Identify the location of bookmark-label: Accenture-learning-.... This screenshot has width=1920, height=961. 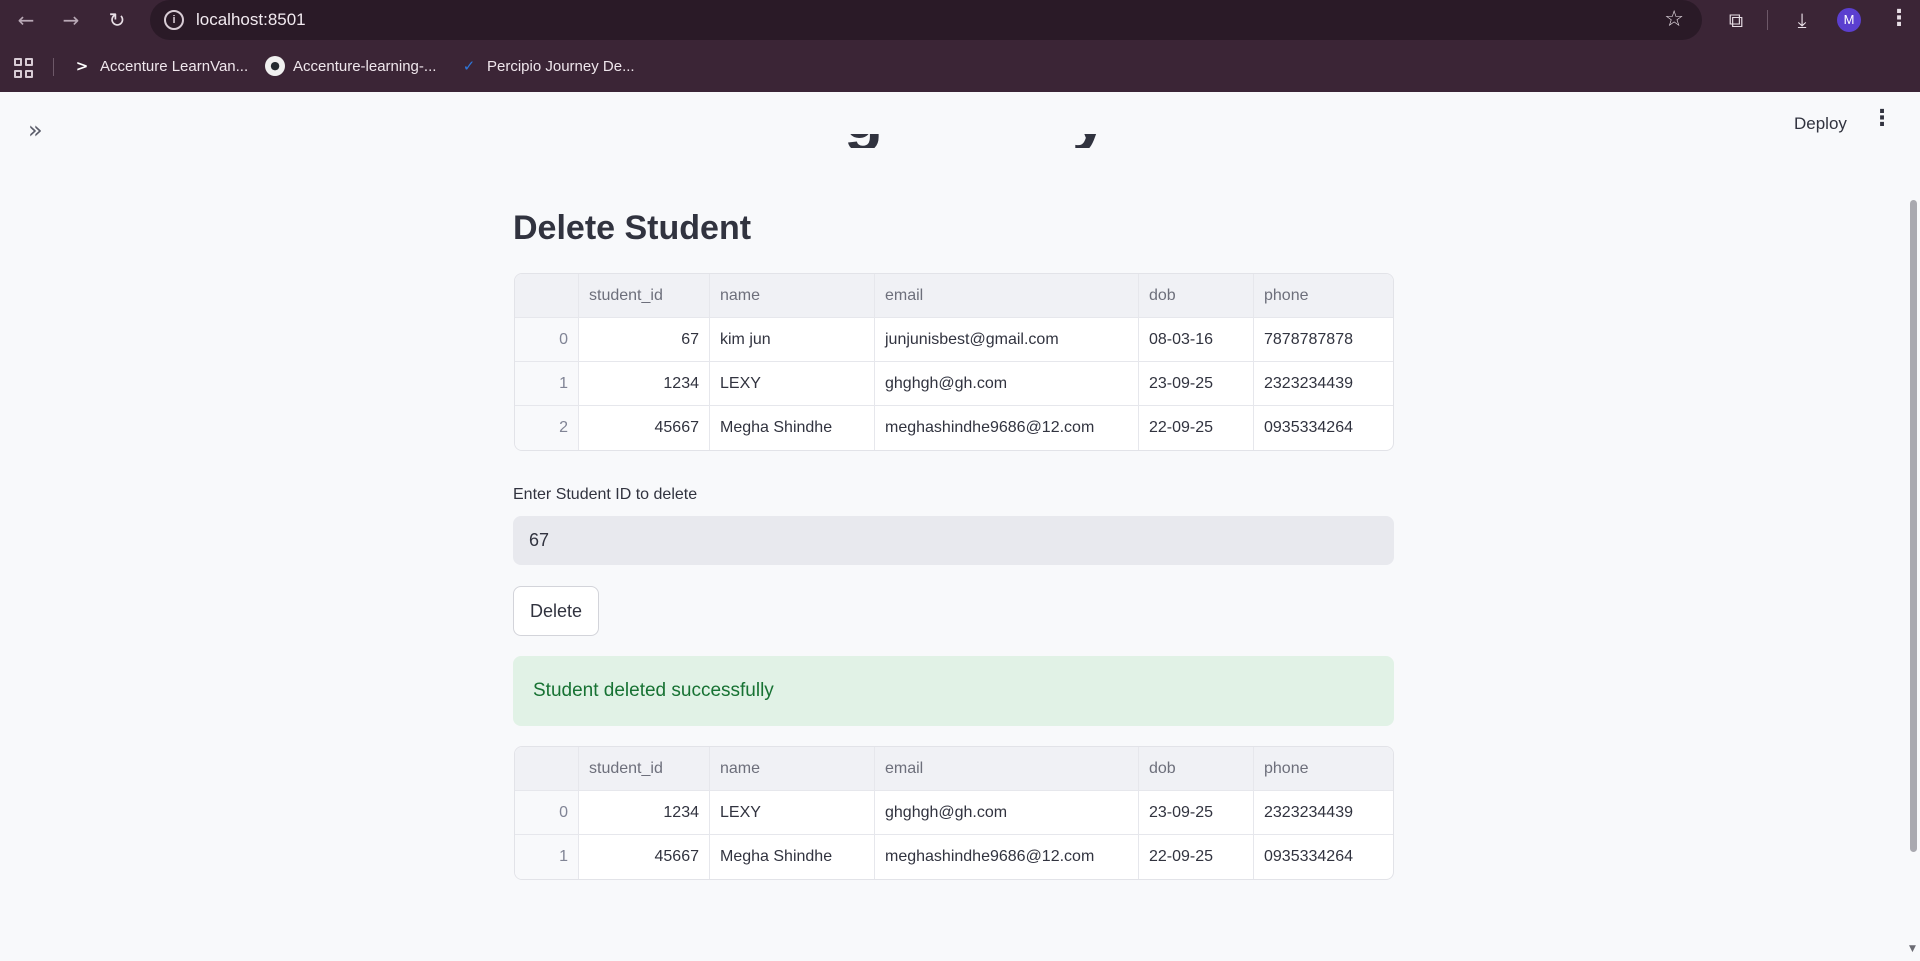
(365, 66).